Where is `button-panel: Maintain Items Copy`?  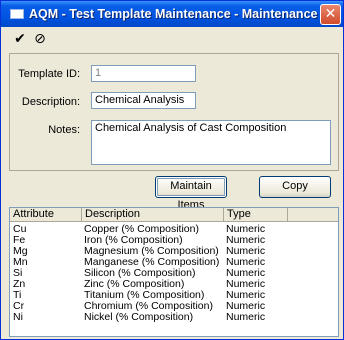
button-panel: Maintain Items Copy is located at coordinates (174, 191).